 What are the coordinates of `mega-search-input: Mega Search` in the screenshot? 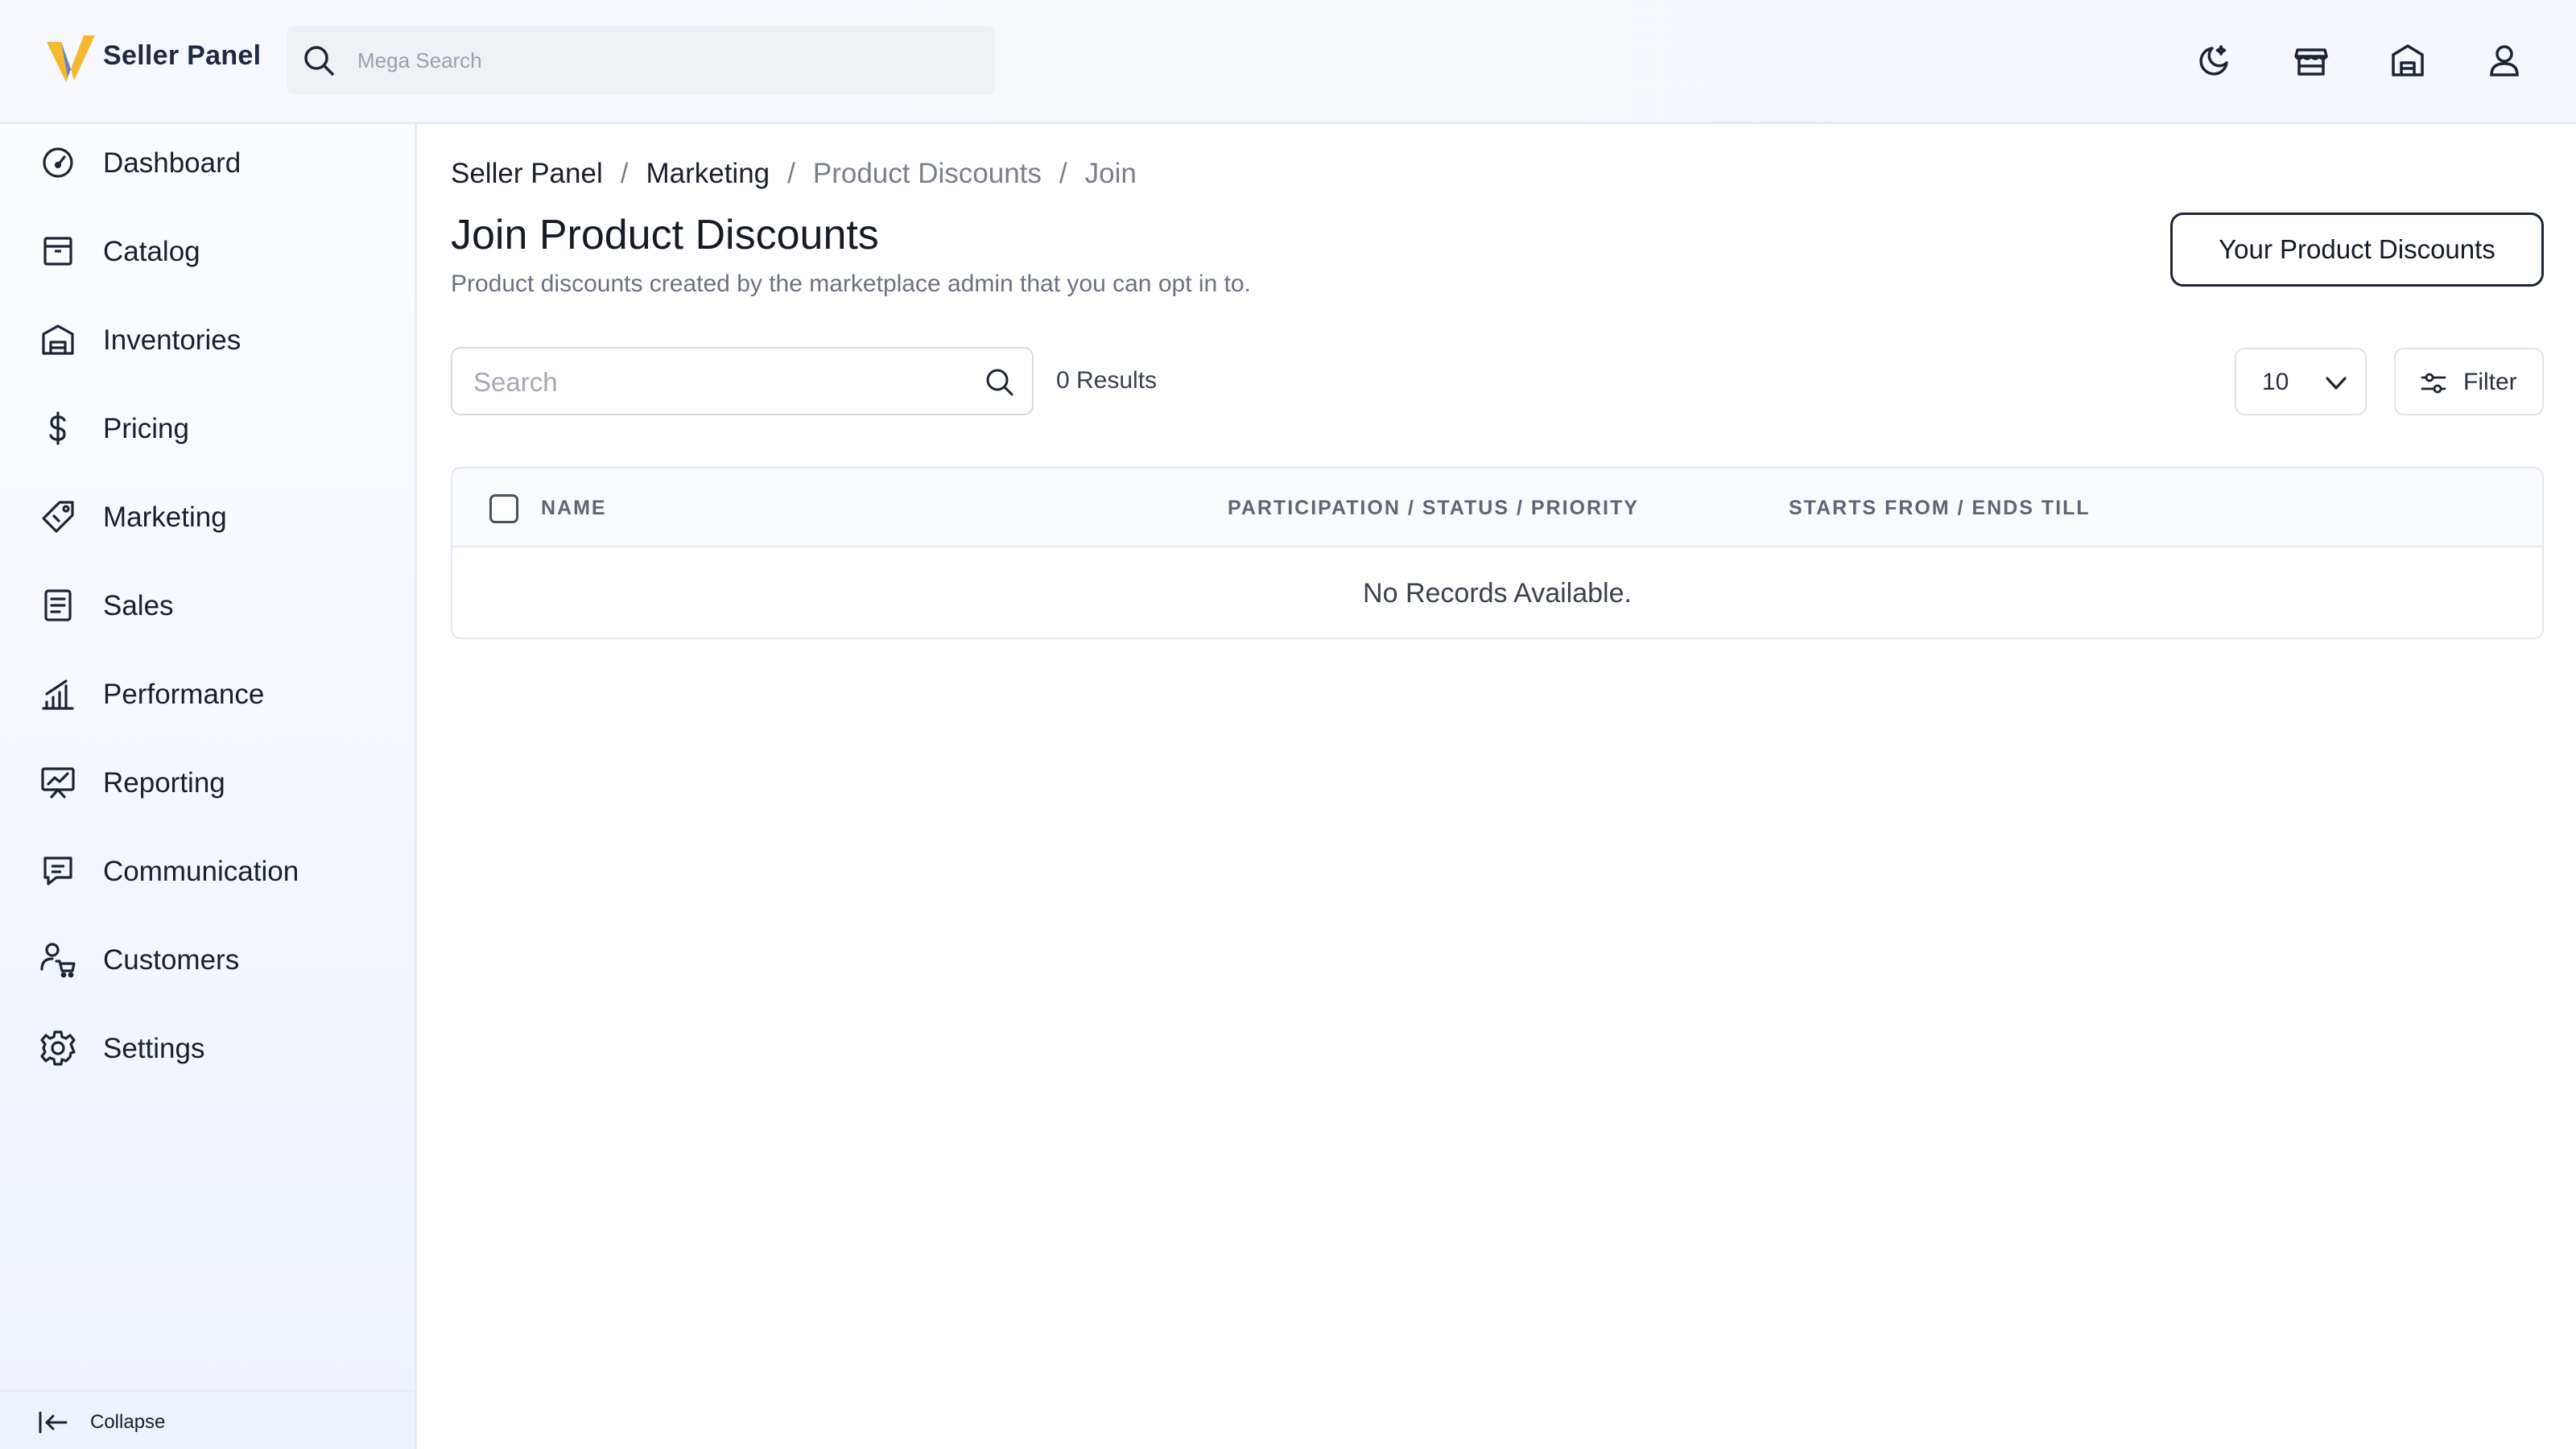 It's located at (641, 60).